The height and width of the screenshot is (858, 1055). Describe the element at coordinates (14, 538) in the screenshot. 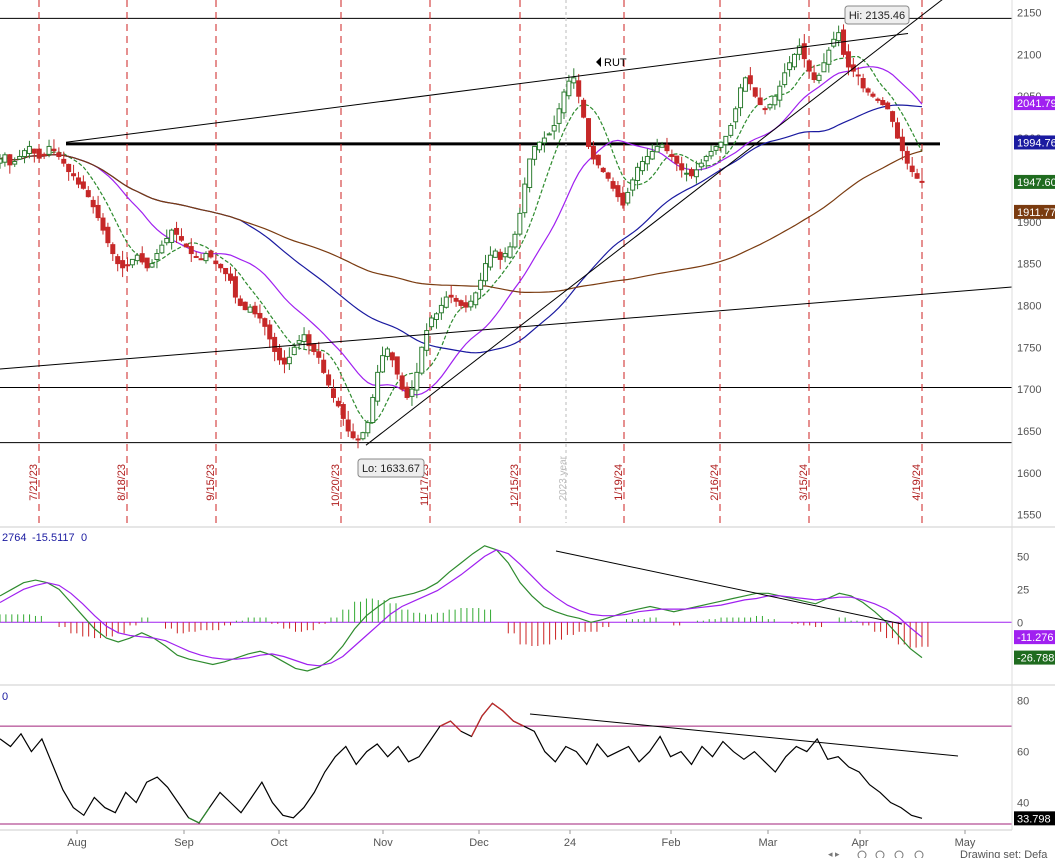

I see `macd-header-value-1: 2764` at that location.